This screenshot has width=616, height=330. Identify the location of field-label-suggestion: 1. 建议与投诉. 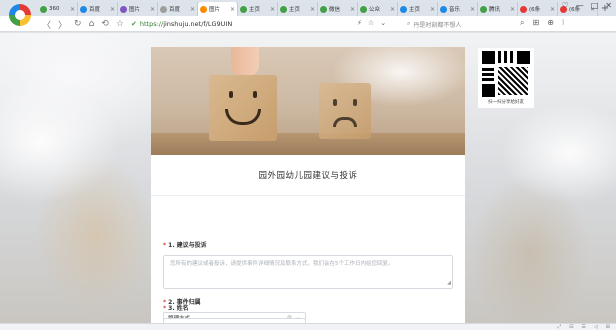
(187, 245).